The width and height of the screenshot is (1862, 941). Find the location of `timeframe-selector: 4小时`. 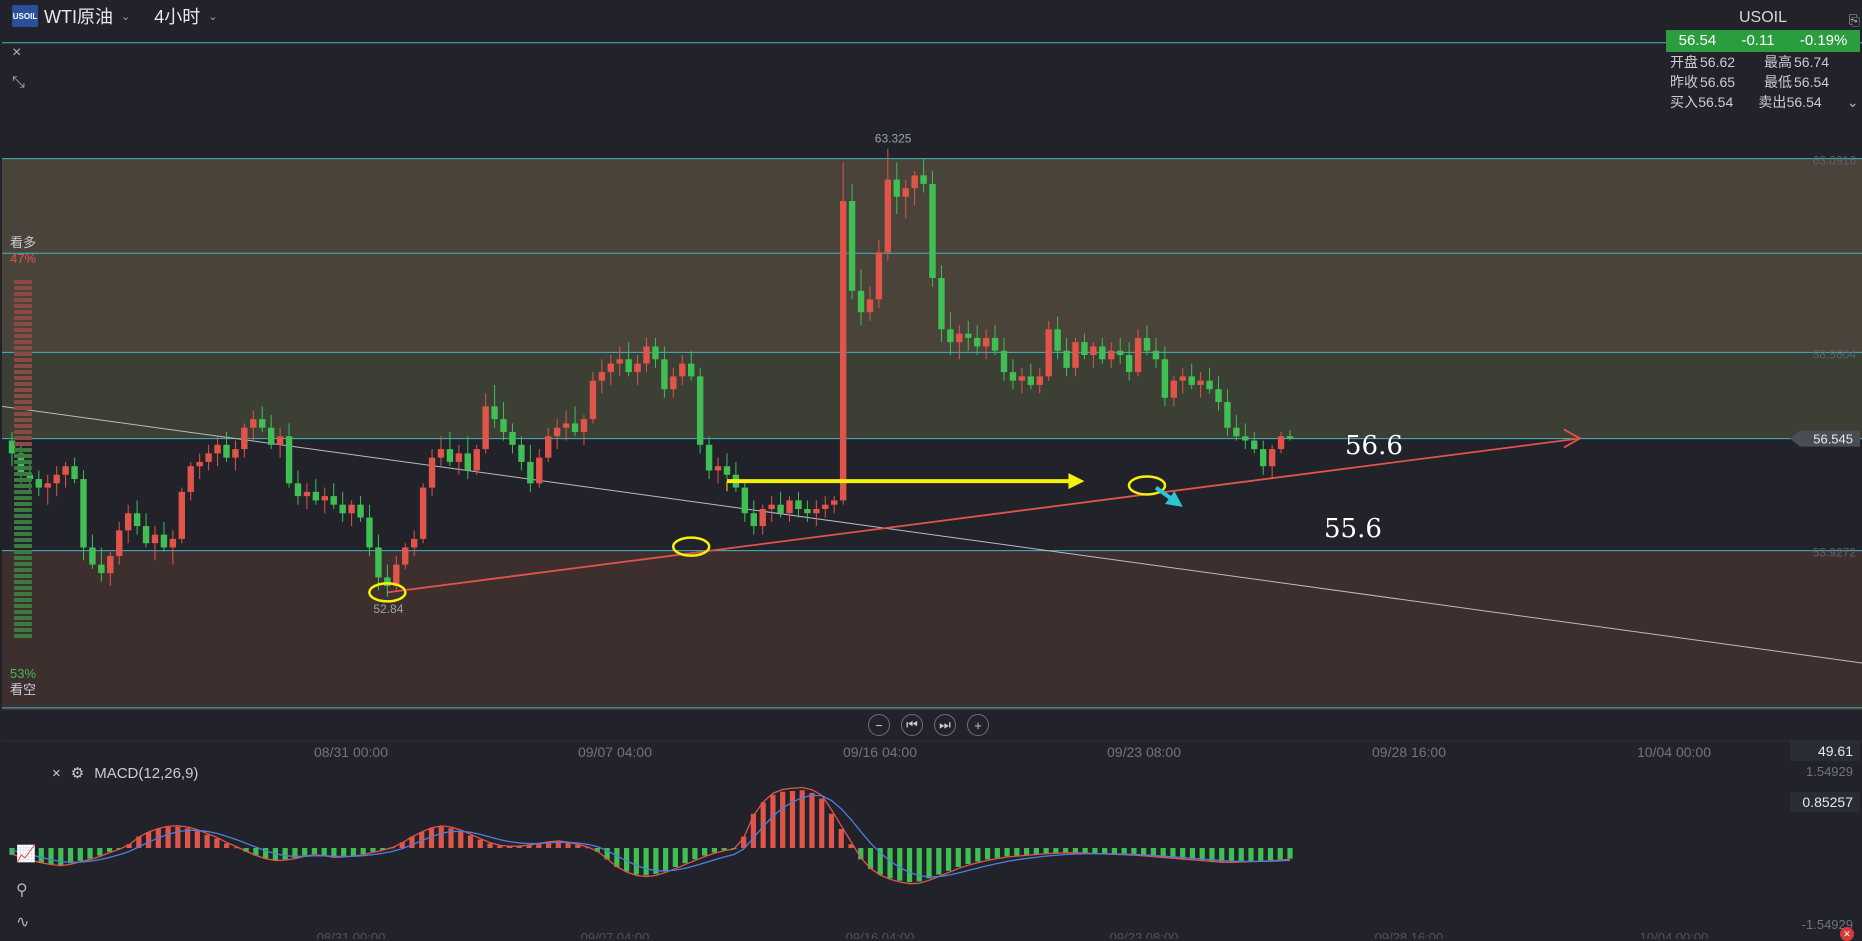

timeframe-selector: 4小时 is located at coordinates (177, 16).